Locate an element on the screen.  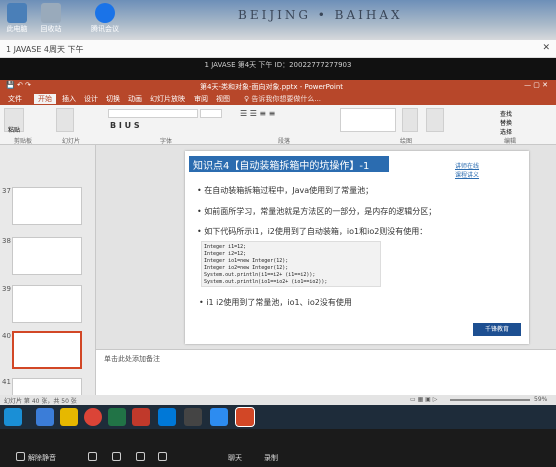
browser-title-bar: 1 JAVASE 4周天 下午 ✕ is located at coordinates (278, 49).